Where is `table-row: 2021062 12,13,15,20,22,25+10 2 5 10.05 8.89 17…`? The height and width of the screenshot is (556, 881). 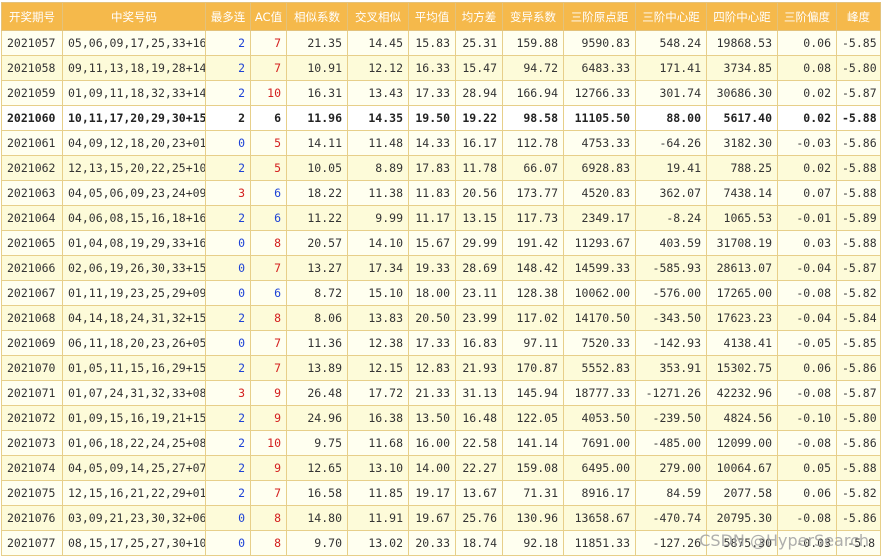
table-row: 2021062 12,13,15,20,22,25+10 2 5 10.05 8.89 17… is located at coordinates (441, 168).